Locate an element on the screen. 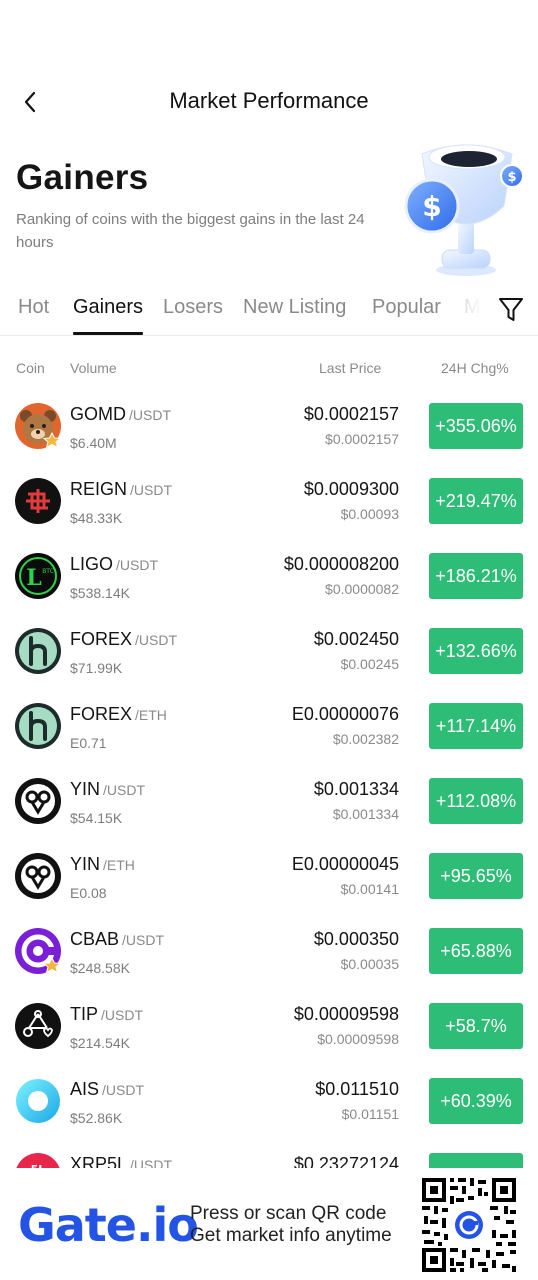 The image size is (538, 1280). price-usd: $0.00035 is located at coordinates (369, 964).